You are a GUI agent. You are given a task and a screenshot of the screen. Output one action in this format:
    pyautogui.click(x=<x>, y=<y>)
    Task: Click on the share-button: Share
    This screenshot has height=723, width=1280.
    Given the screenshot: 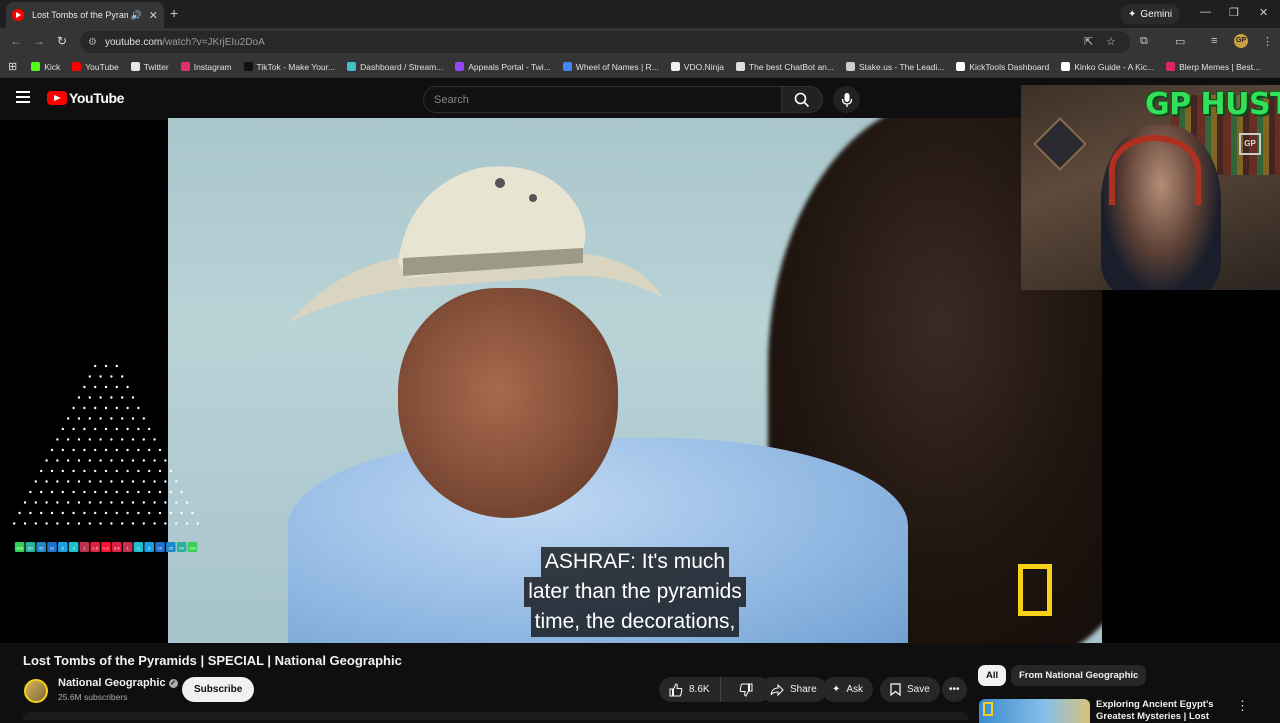 What is the action you would take?
    pyautogui.click(x=793, y=689)
    